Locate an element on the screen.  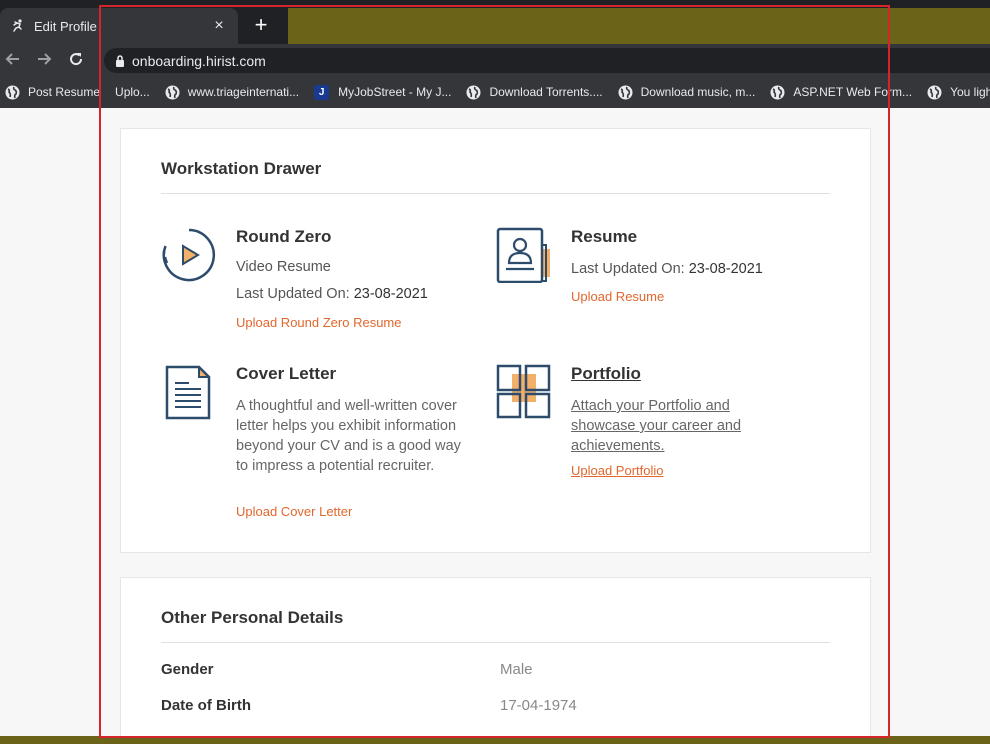
cover-letter-title: Cover Letter is located at coordinates (286, 373).